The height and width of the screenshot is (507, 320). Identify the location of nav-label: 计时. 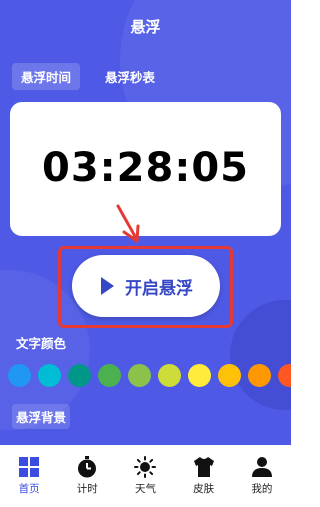
(87, 489).